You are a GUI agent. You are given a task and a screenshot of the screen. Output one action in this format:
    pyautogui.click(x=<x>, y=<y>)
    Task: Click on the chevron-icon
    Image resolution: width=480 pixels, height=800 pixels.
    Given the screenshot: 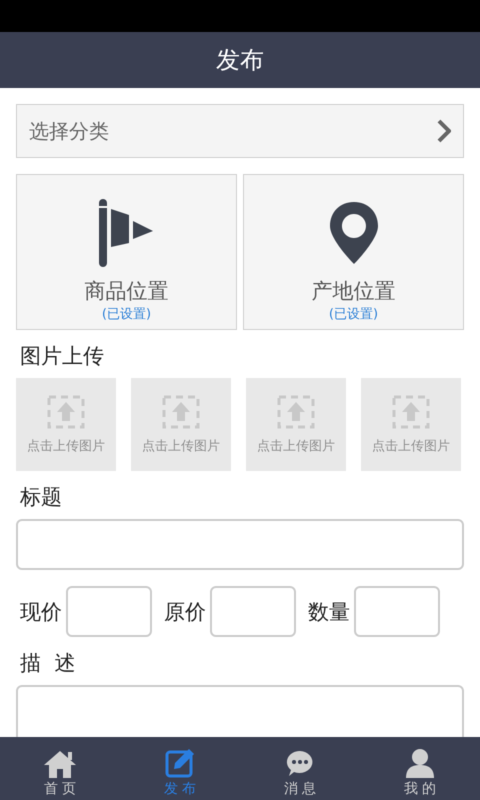 What is the action you would take?
    pyautogui.click(x=444, y=131)
    